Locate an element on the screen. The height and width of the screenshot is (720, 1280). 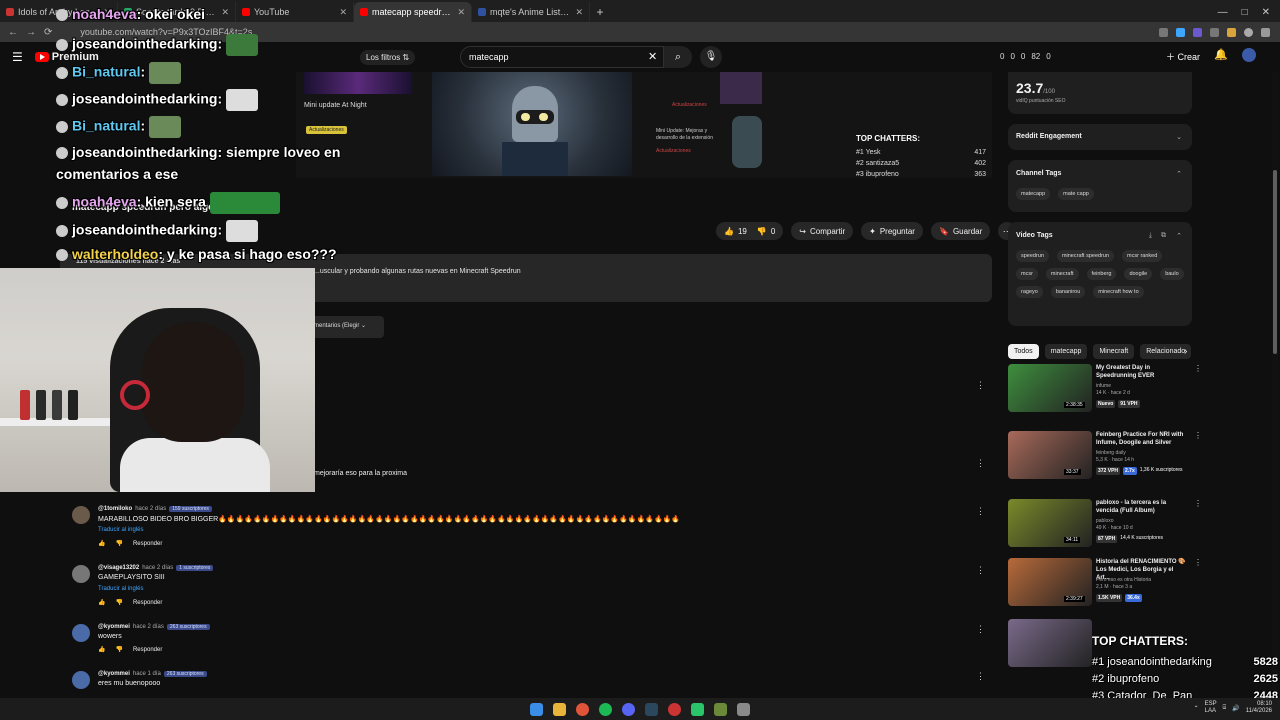
voice-search-button: 🎙 is located at coordinates (711, 57).